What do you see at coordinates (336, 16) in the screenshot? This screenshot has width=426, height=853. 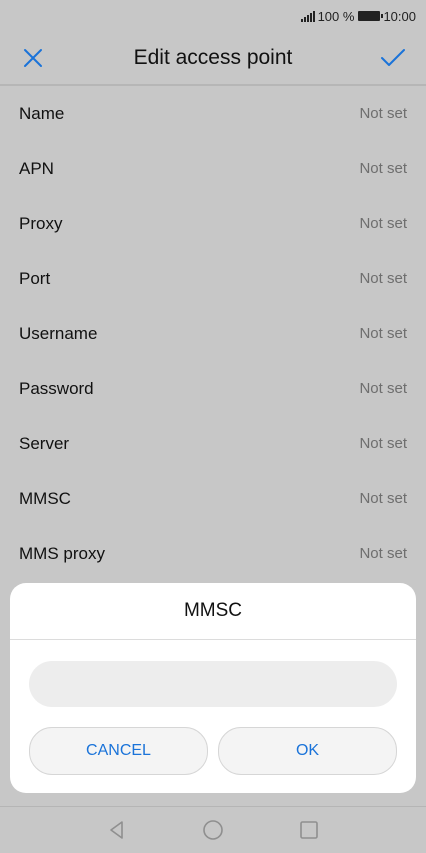 I see `battery-percent: 100 %` at bounding box center [336, 16].